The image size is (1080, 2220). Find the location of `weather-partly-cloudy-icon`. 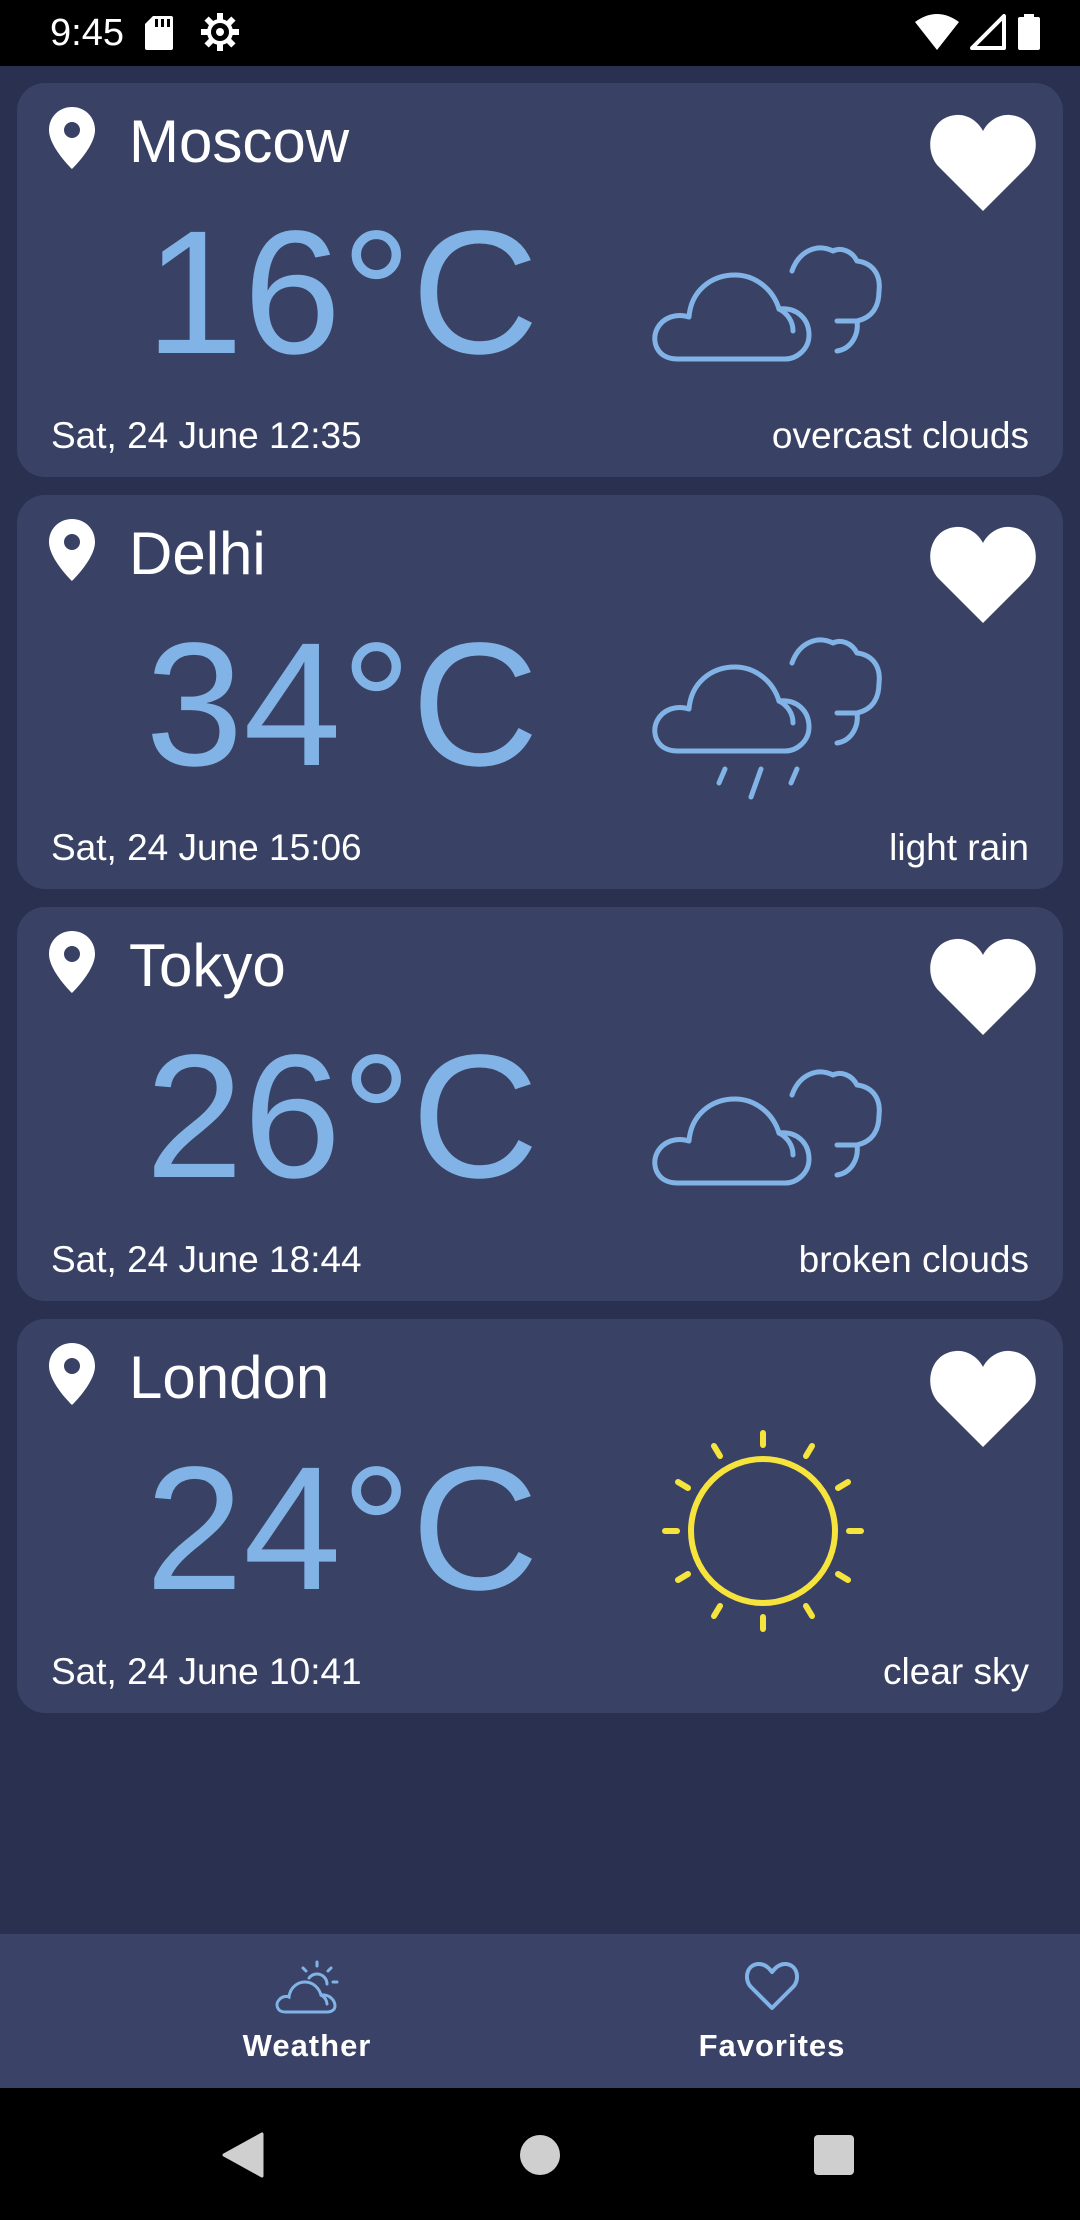

weather-partly-cloudy-icon is located at coordinates (307, 1987).